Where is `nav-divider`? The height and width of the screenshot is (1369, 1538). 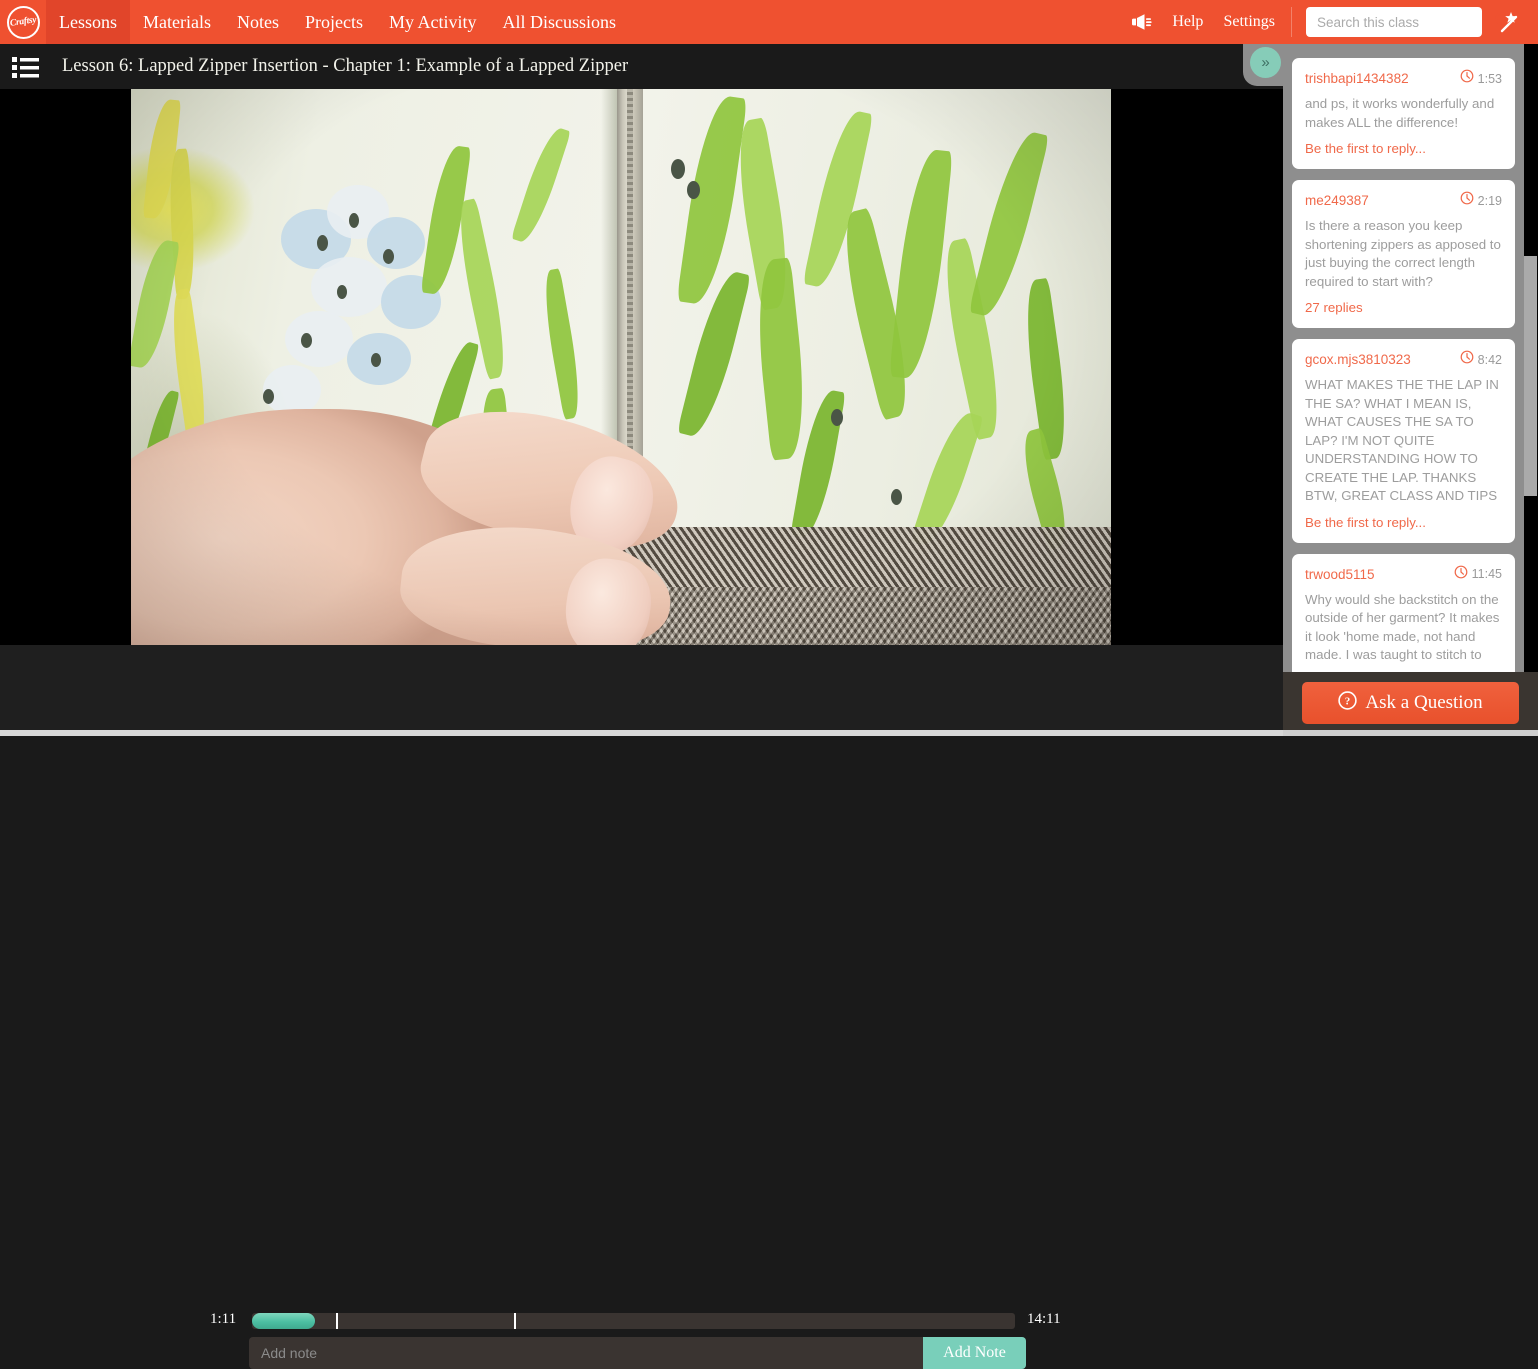 nav-divider is located at coordinates (1291, 22).